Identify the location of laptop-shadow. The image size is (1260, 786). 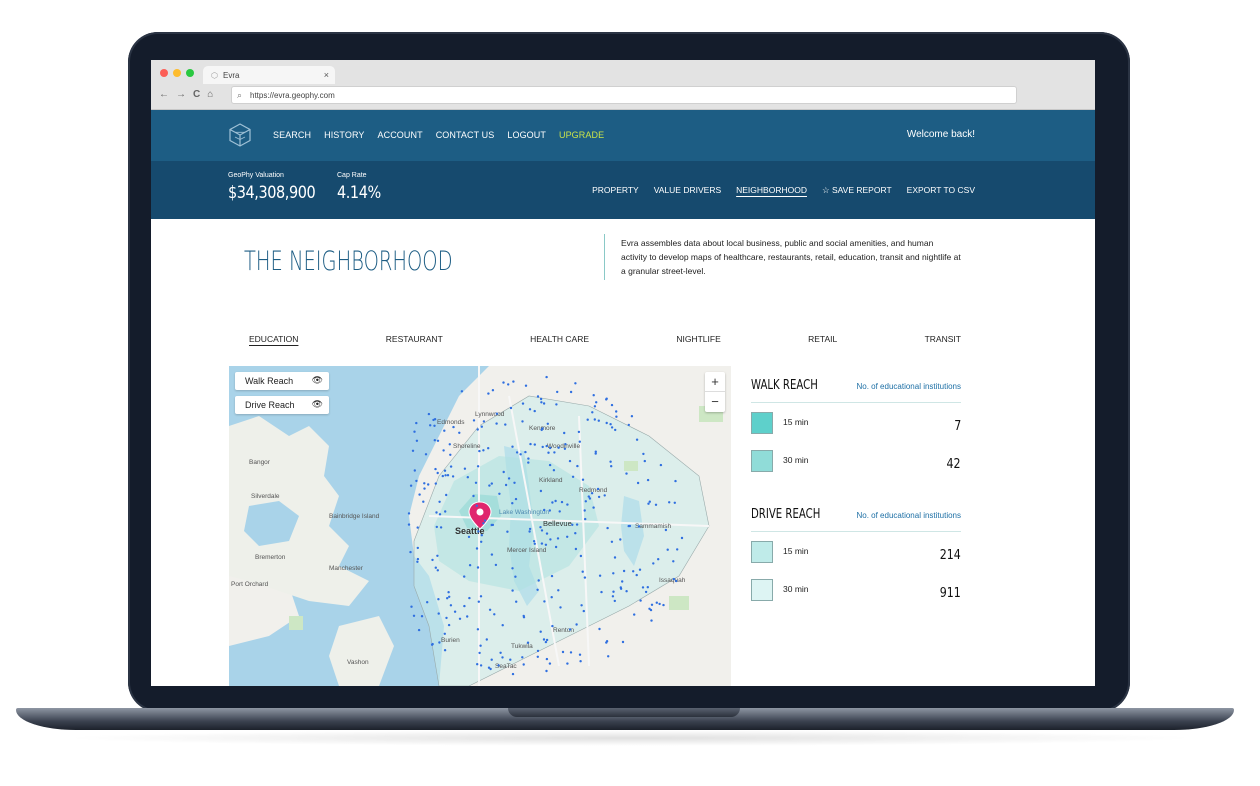
(630, 738).